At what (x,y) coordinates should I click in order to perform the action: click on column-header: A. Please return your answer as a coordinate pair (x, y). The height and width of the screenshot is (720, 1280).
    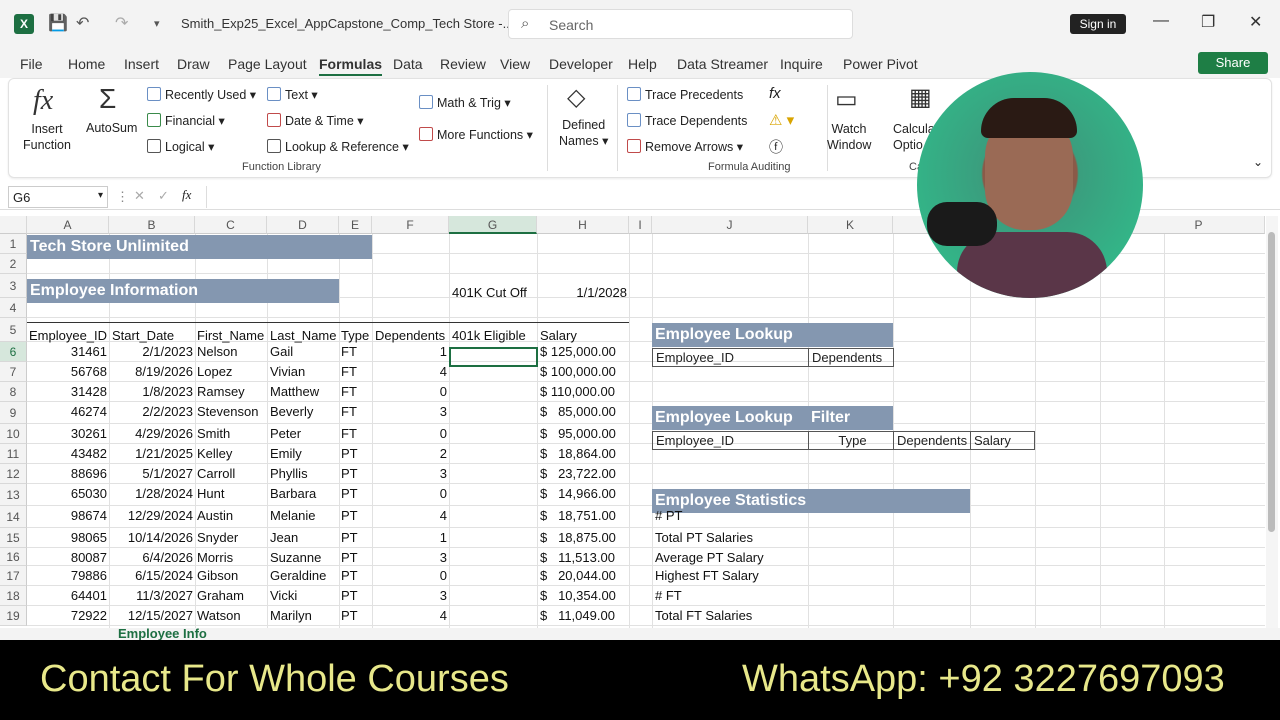
    Looking at the image, I should click on (68, 225).